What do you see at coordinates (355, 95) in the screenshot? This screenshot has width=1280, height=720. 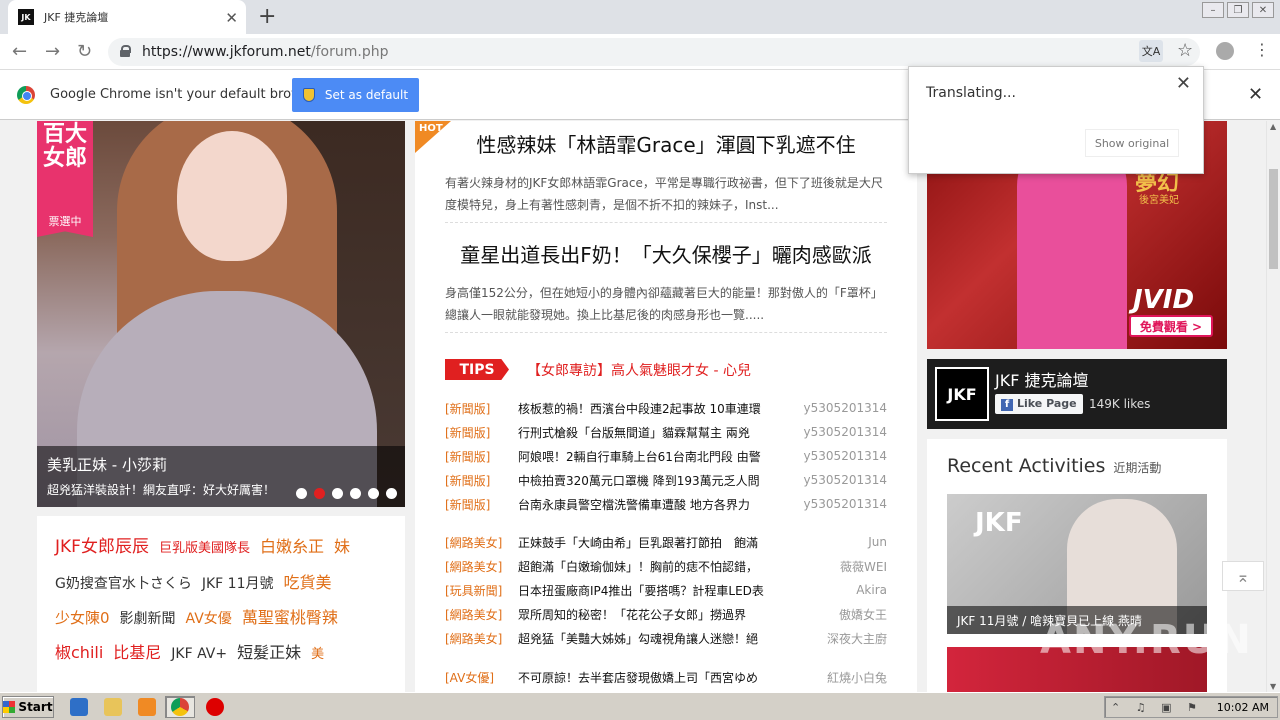 I see `set-default-button: Set as default` at bounding box center [355, 95].